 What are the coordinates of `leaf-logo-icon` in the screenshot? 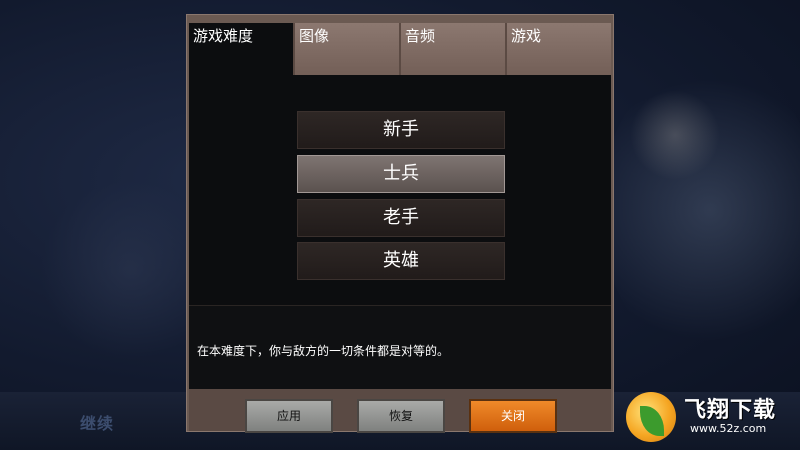 It's located at (651, 417).